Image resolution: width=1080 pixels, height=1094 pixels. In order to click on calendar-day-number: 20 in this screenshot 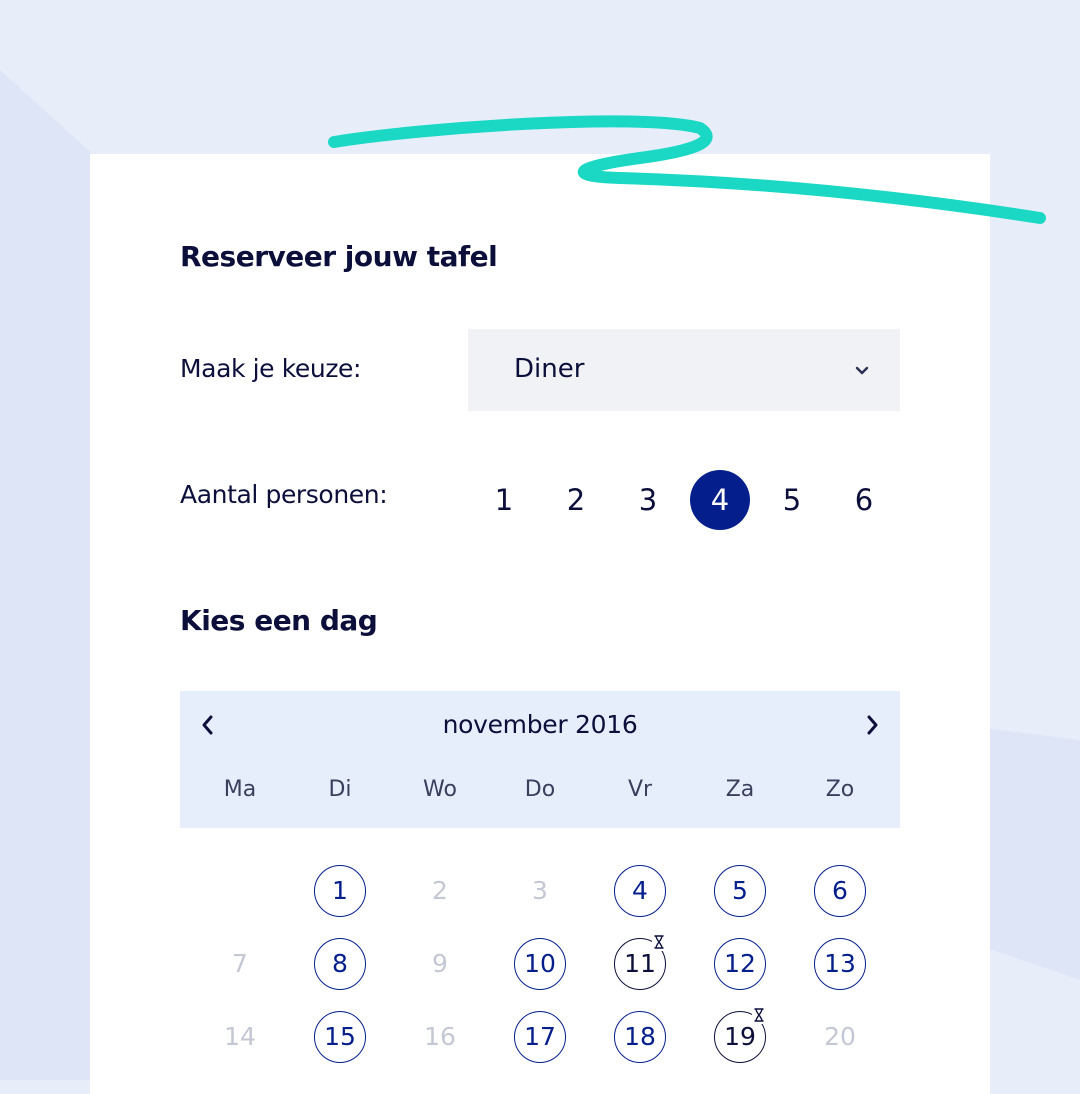, I will do `click(840, 1036)`.